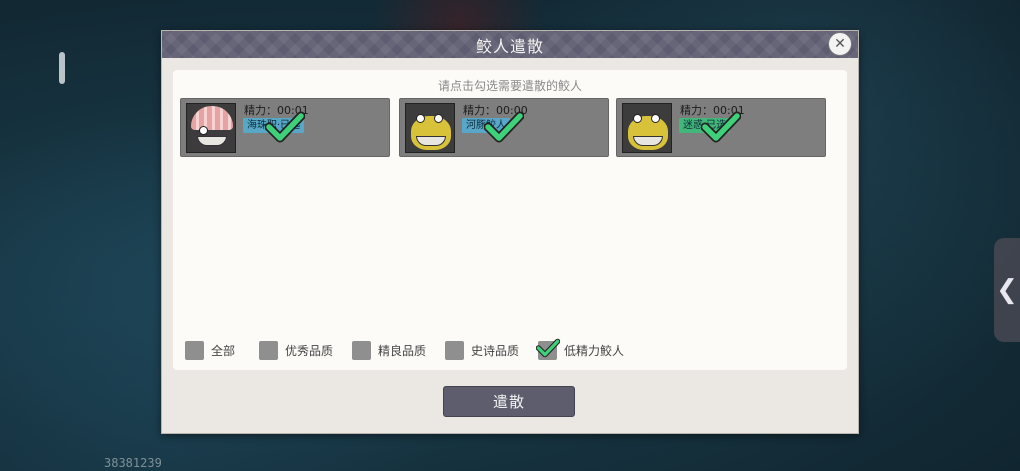  I want to click on side-expand-tab: ❮, so click(1007, 290).